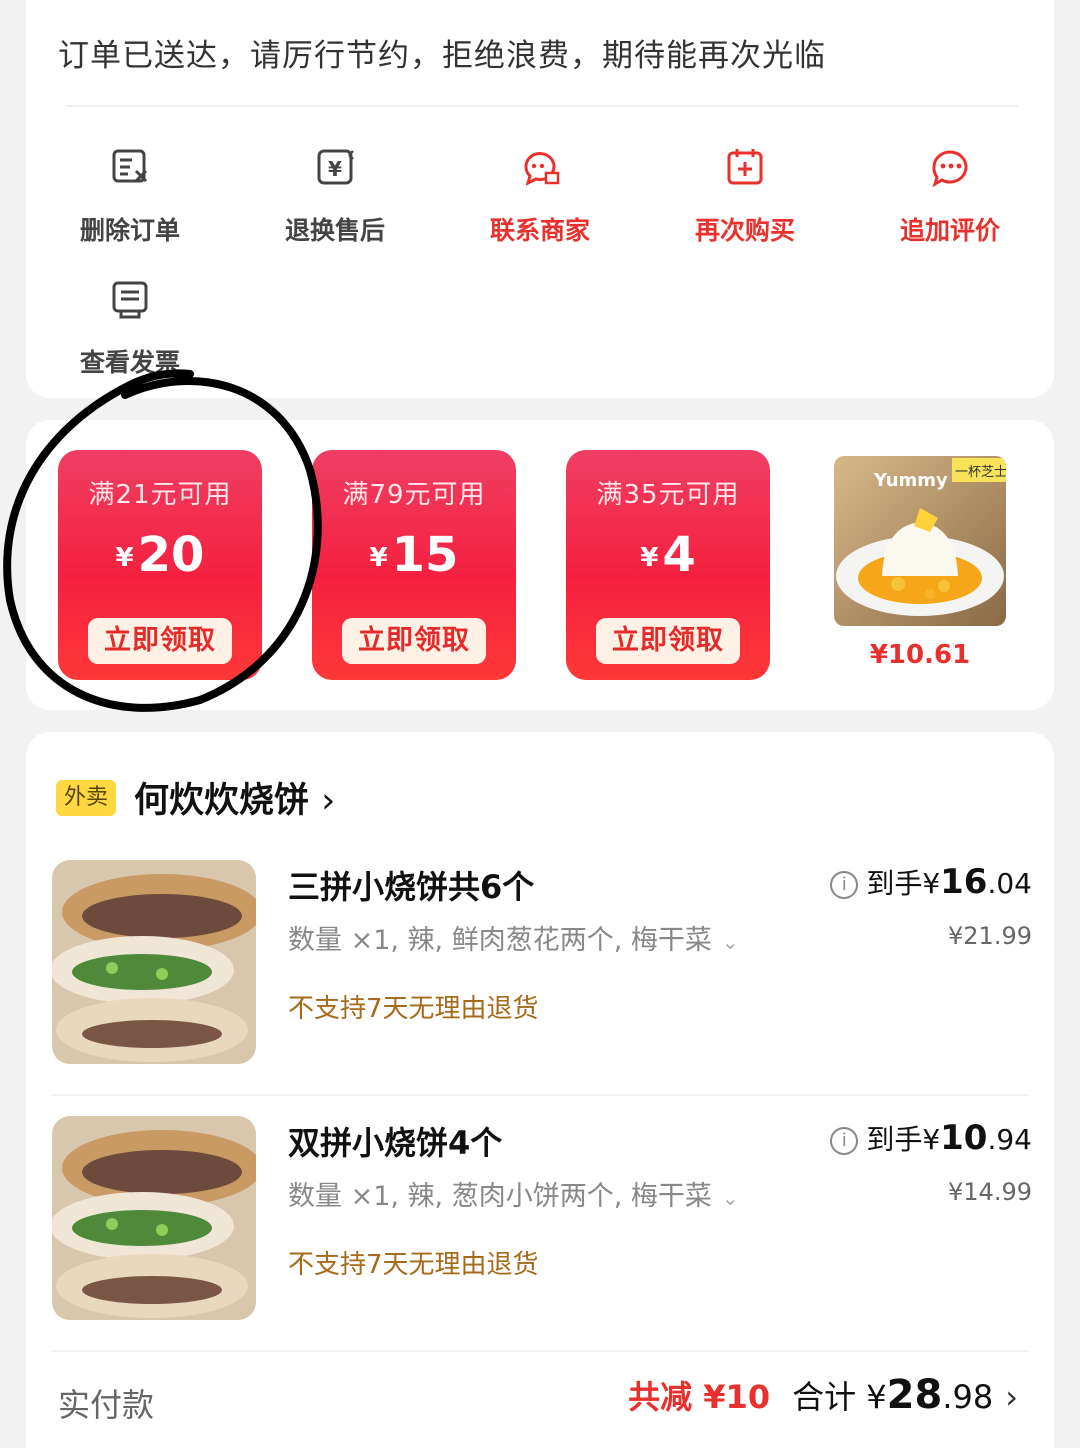  What do you see at coordinates (222, 801) in the screenshot?
I see `shop-name: 何炊炊烧饼` at bounding box center [222, 801].